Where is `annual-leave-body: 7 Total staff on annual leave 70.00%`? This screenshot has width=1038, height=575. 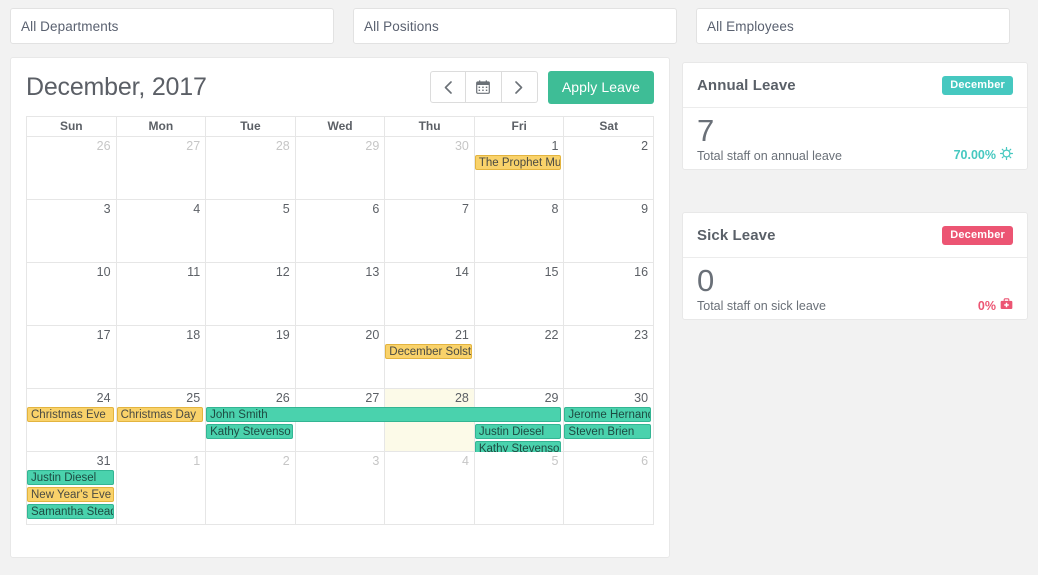
annual-leave-body: 7 Total staff on annual leave 70.00% is located at coordinates (855, 135).